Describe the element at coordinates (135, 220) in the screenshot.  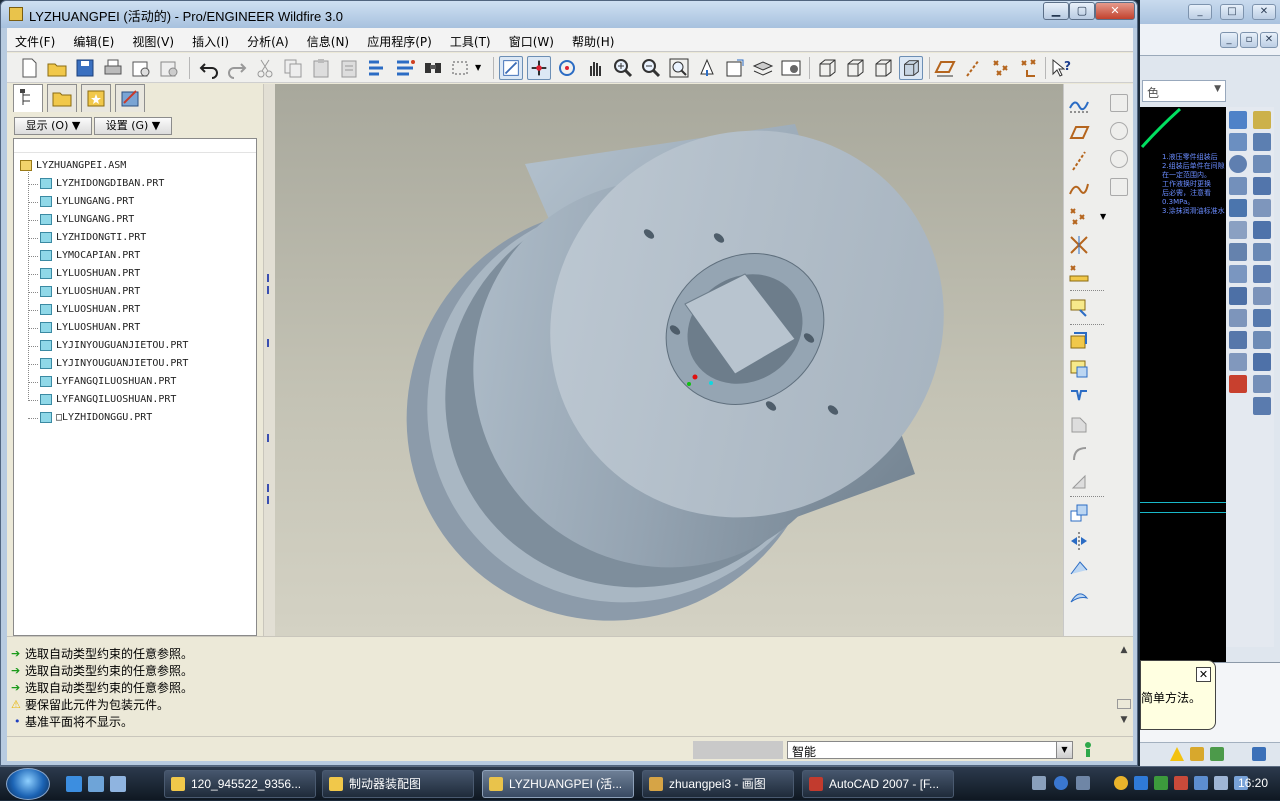
I see `tree-item: LYLUNGANG.PRT` at that location.